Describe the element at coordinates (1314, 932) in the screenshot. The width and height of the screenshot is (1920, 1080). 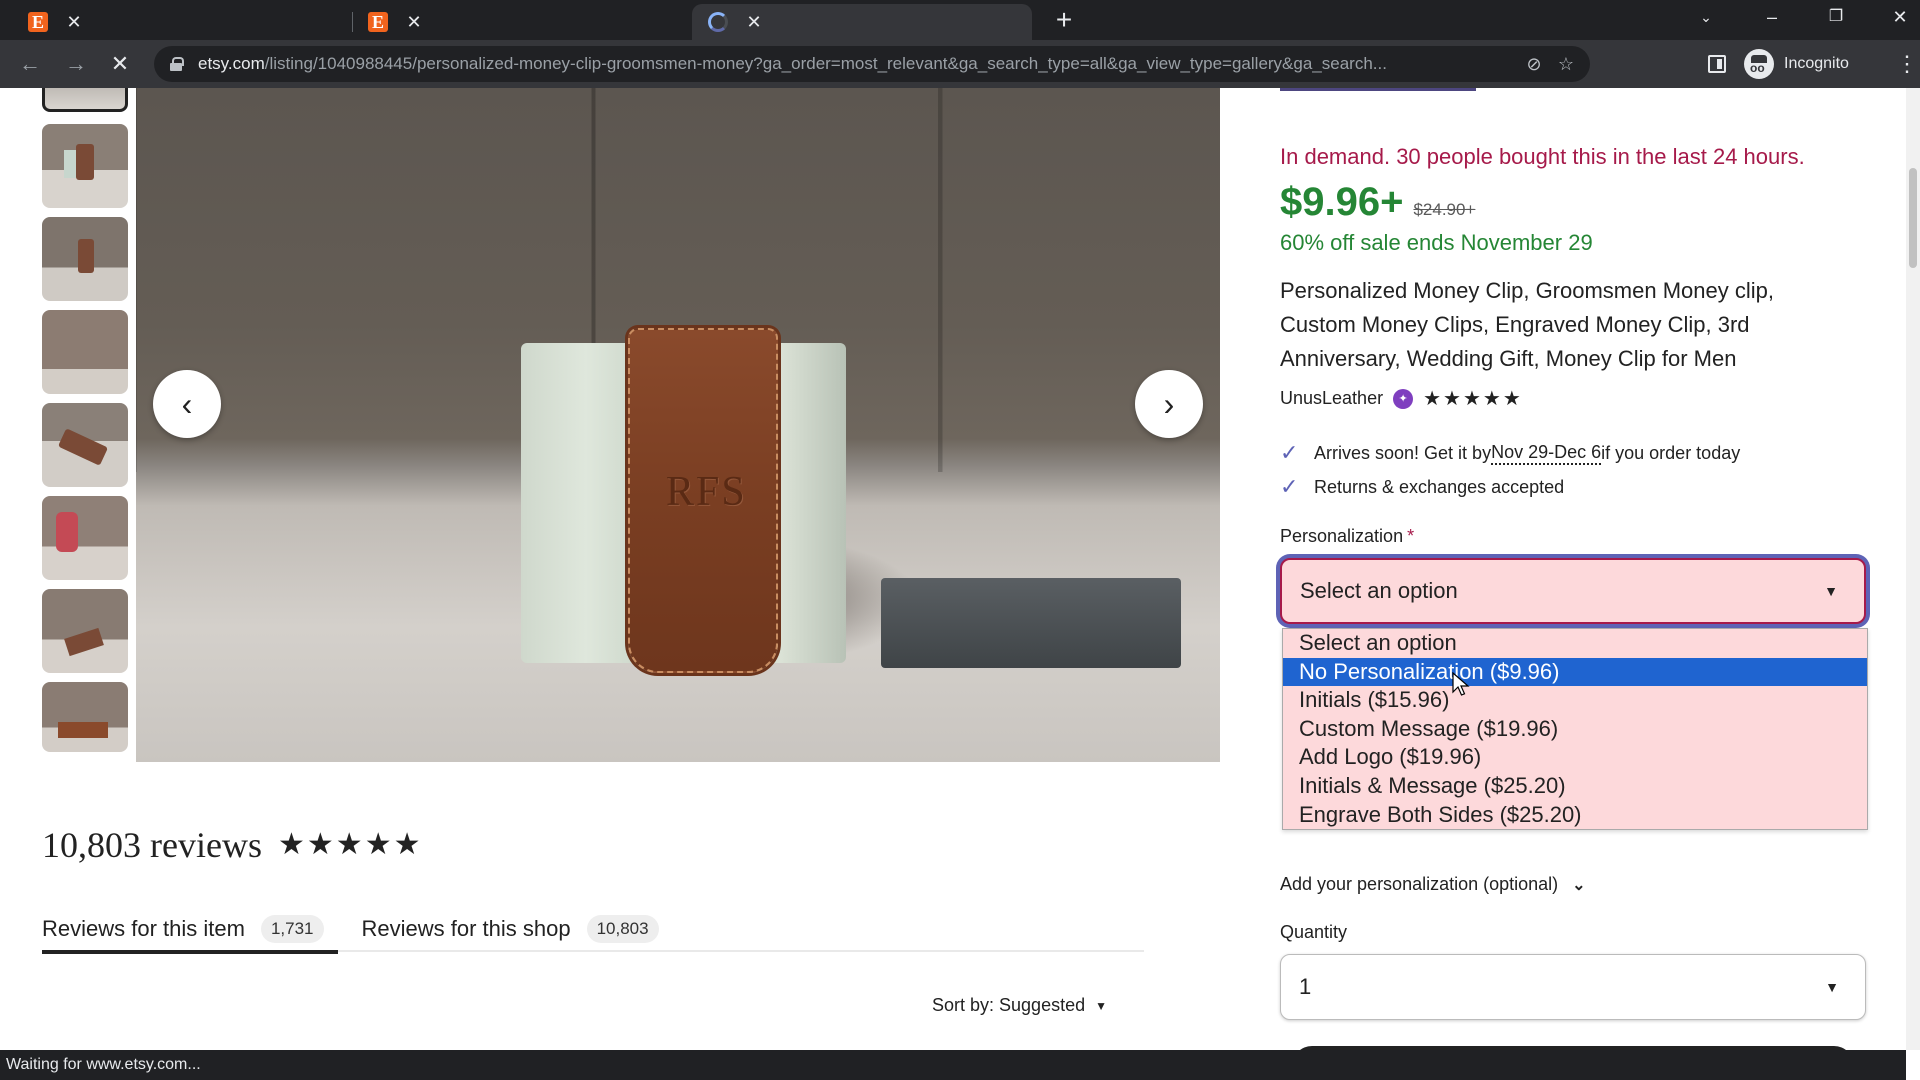
I see `quantity-label: Quantity` at that location.